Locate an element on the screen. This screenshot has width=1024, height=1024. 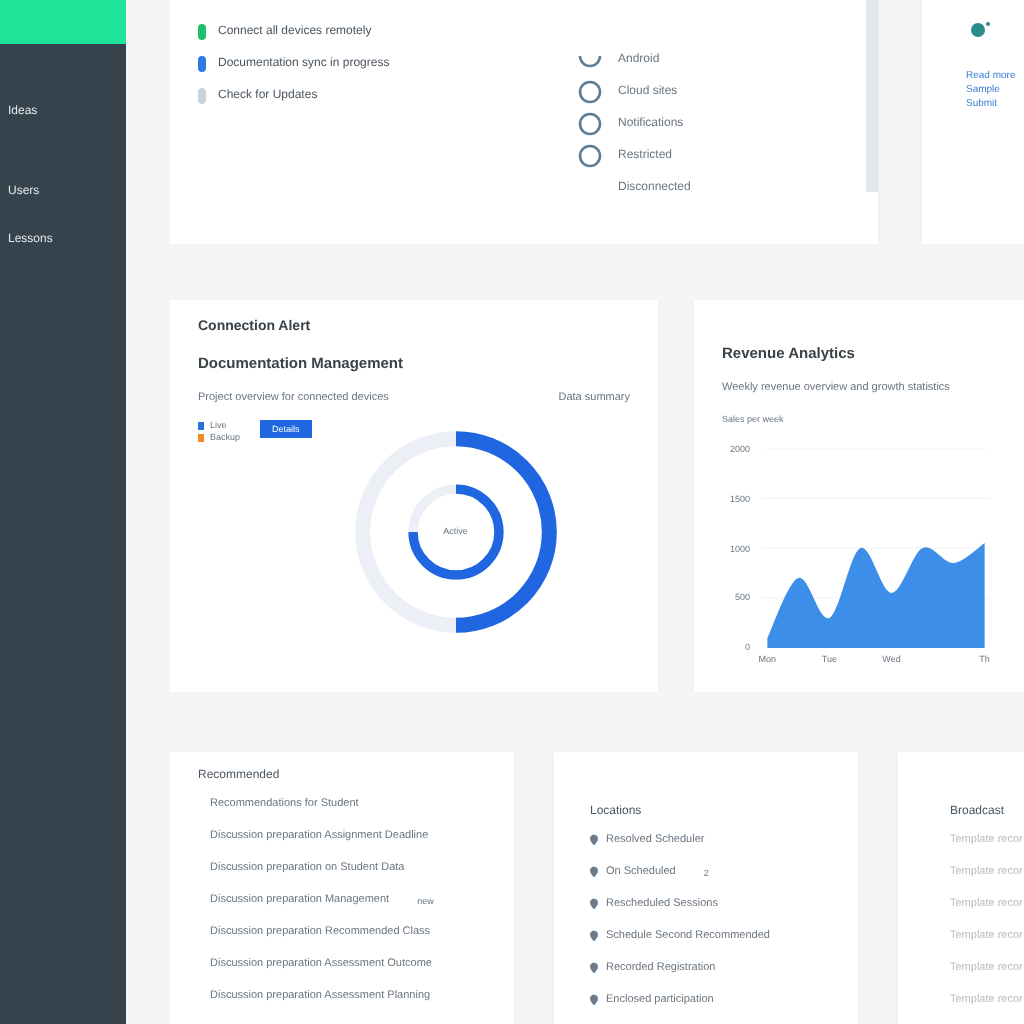
dot-icon is located at coordinates (980, 30).